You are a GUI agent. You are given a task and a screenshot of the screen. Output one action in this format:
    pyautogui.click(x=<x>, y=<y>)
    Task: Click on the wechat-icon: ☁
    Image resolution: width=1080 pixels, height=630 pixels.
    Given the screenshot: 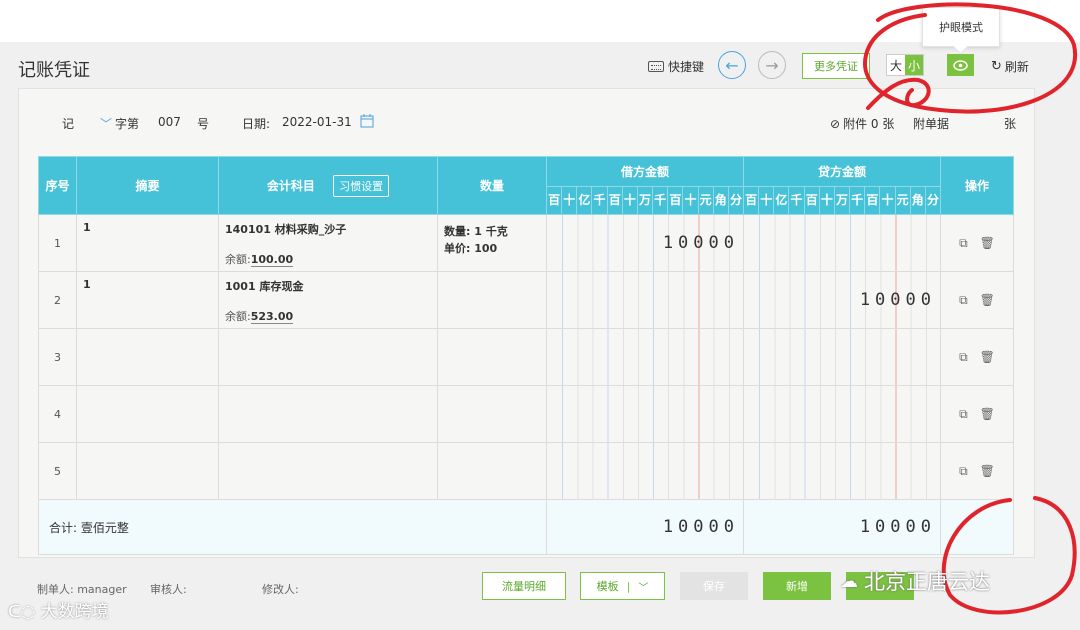 What is the action you would take?
    pyautogui.click(x=849, y=581)
    